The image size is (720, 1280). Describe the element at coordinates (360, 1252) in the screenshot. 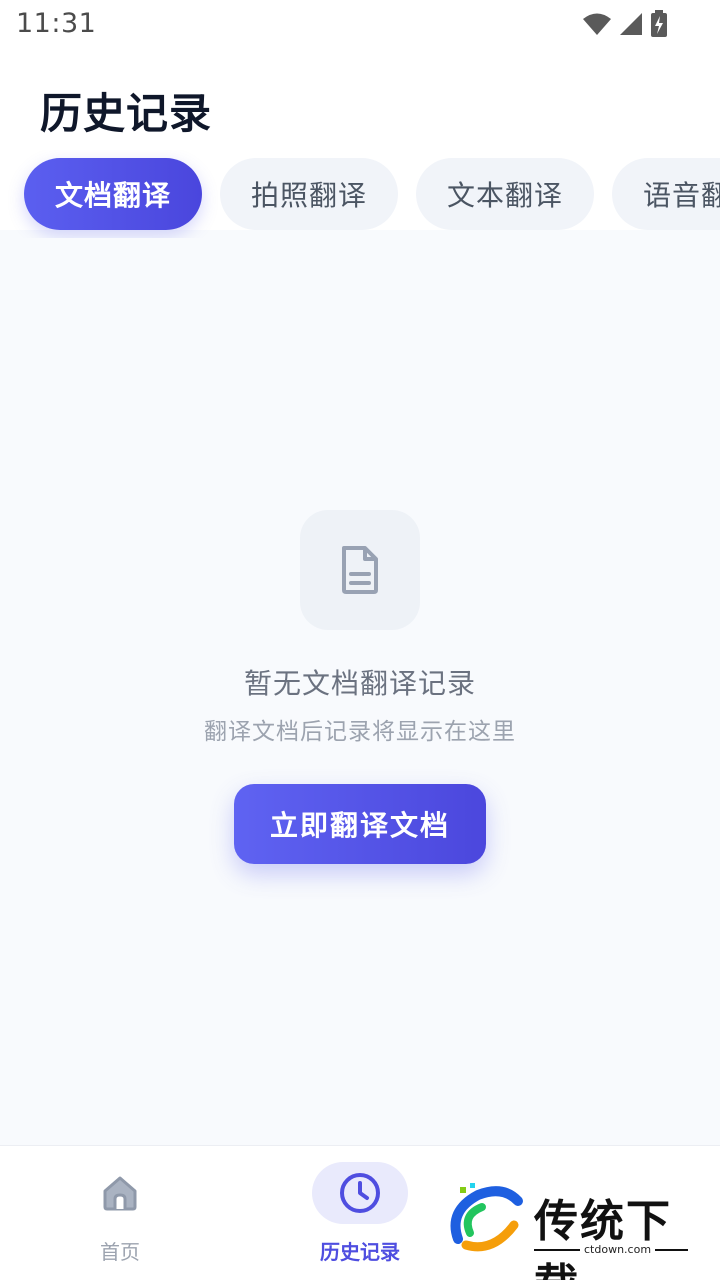

I see `nav-label-history: 历史记录` at that location.